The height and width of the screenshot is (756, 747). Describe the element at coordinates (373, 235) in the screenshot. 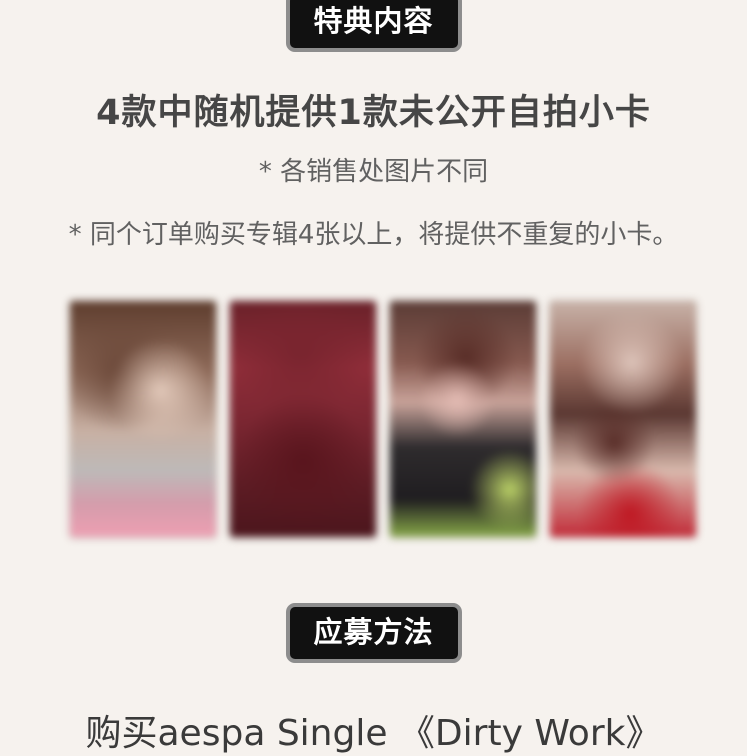

I see `note-no-duplicate-cards: * 同个订单购买专辑4张以上，将提供不重复的小卡。` at that location.